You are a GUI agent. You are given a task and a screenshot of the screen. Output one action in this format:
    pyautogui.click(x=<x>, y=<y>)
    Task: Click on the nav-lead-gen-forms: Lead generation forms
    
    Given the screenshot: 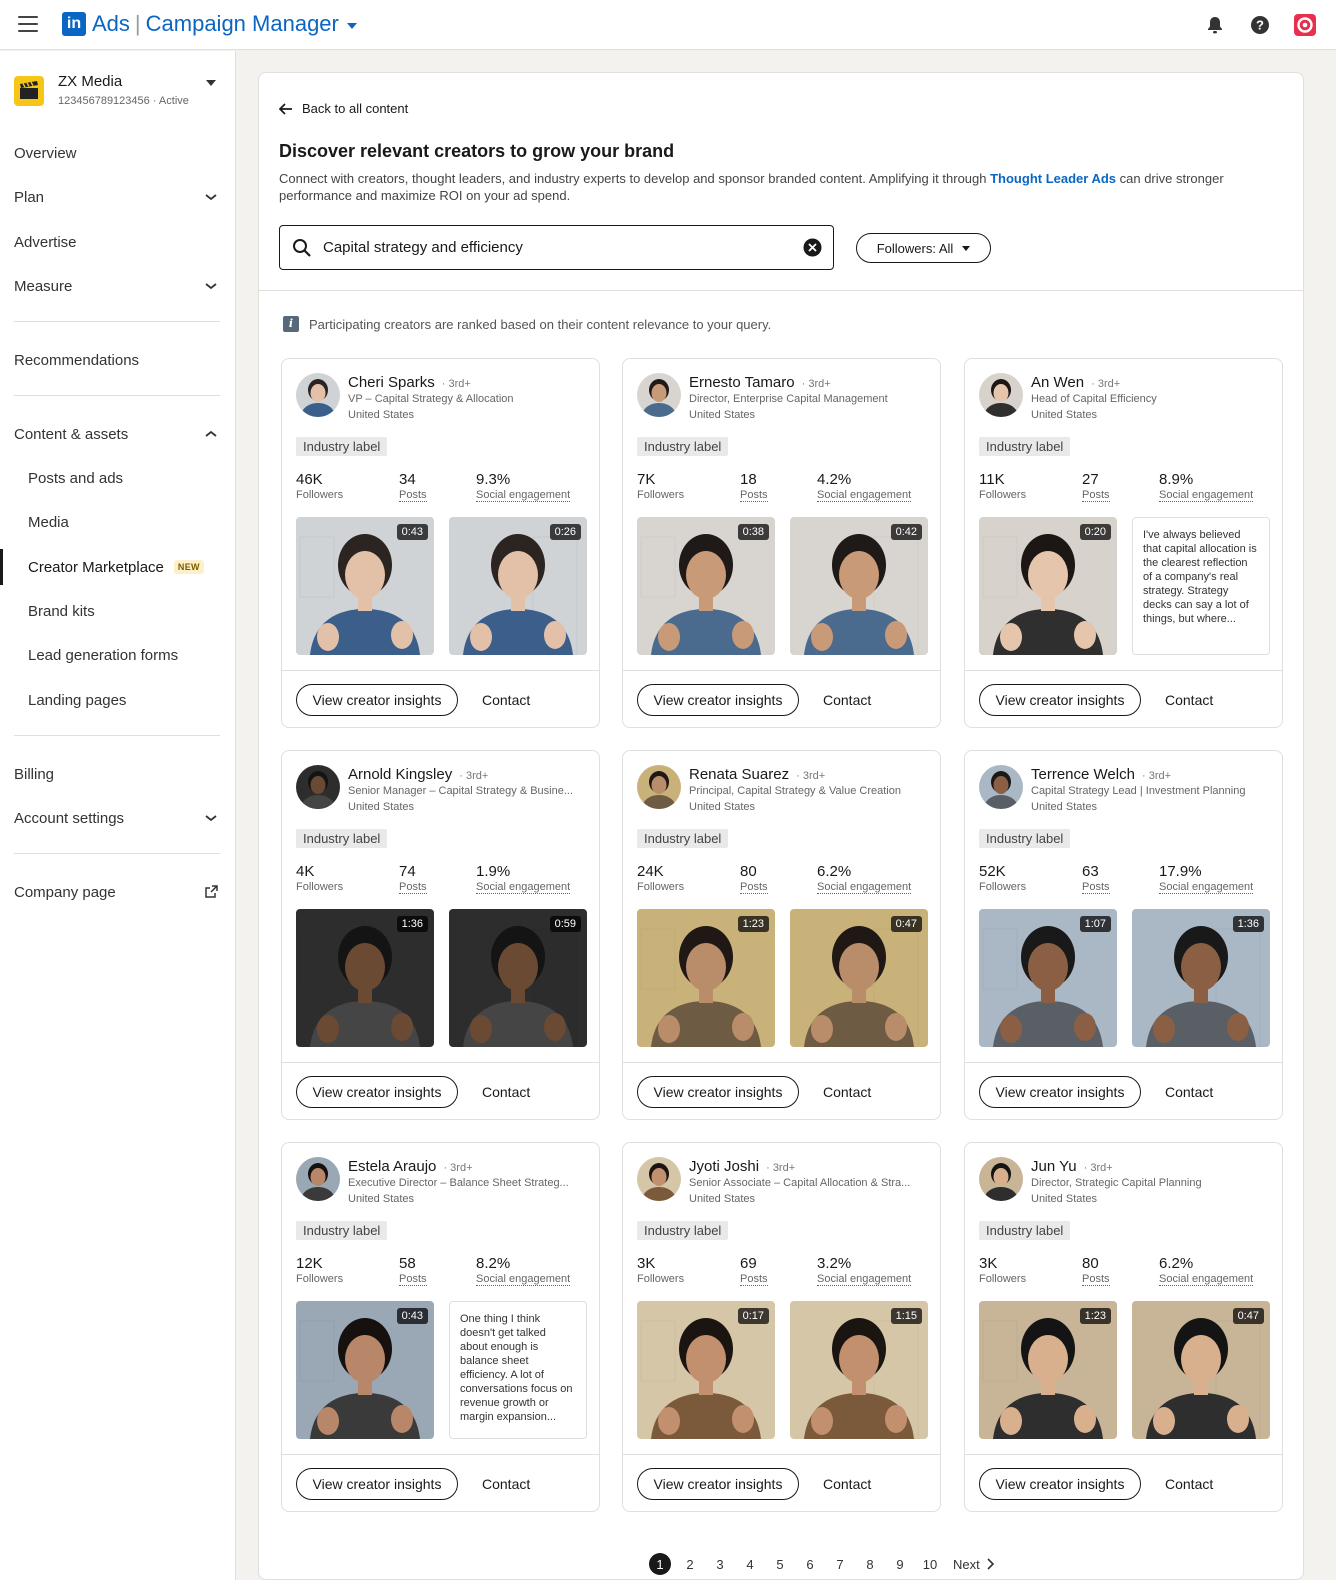 What is the action you would take?
    pyautogui.click(x=118, y=655)
    